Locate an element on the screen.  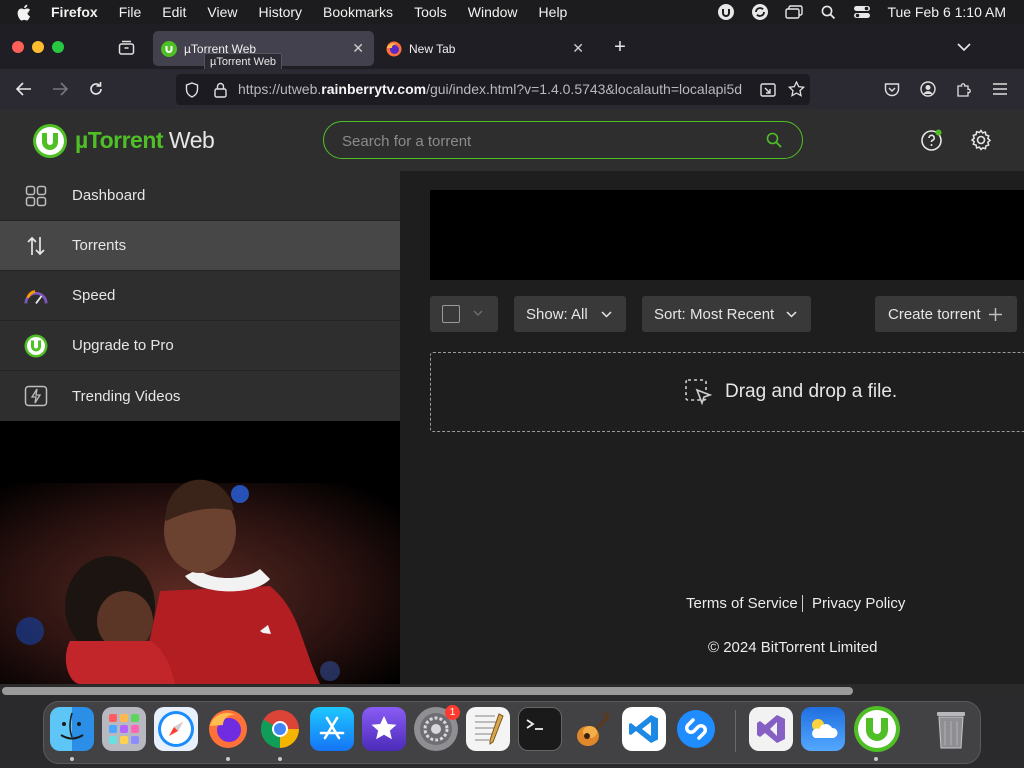
drag-drop-cursor-icon is located at coordinates (699, 393).